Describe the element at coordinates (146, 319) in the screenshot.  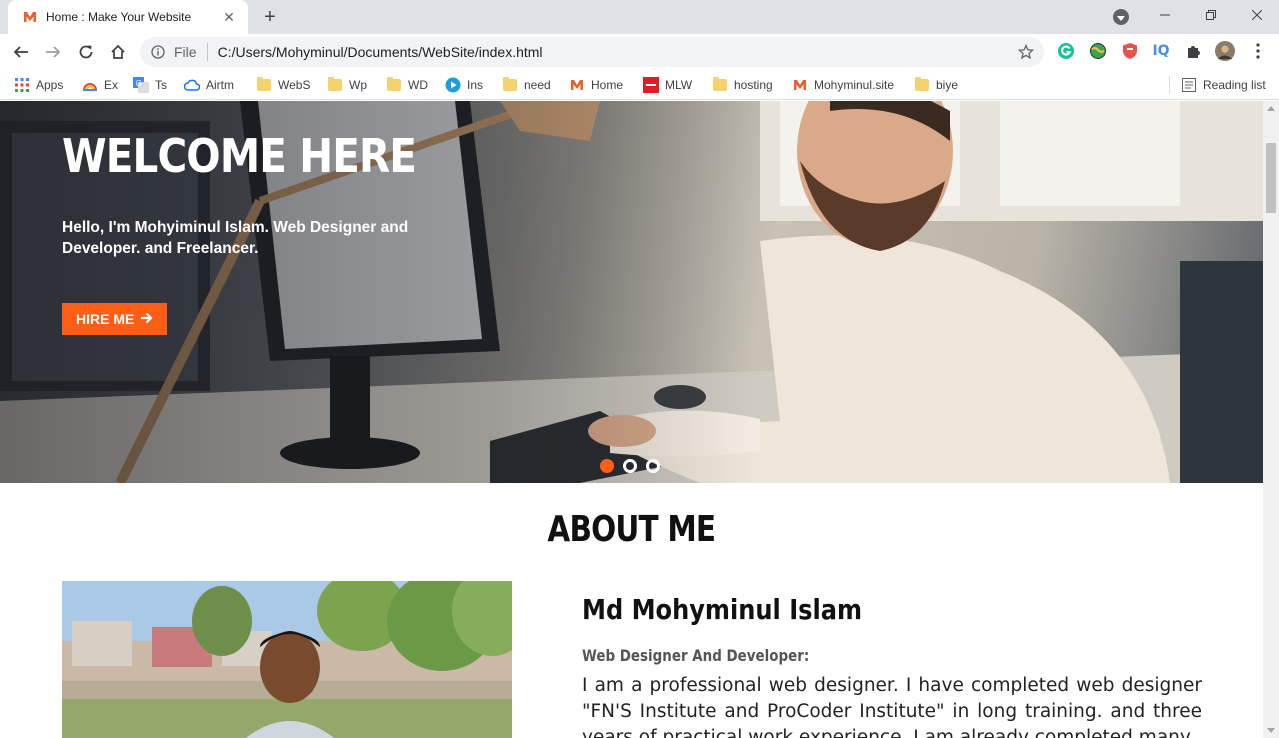
I see `arrow-right-icon` at that location.